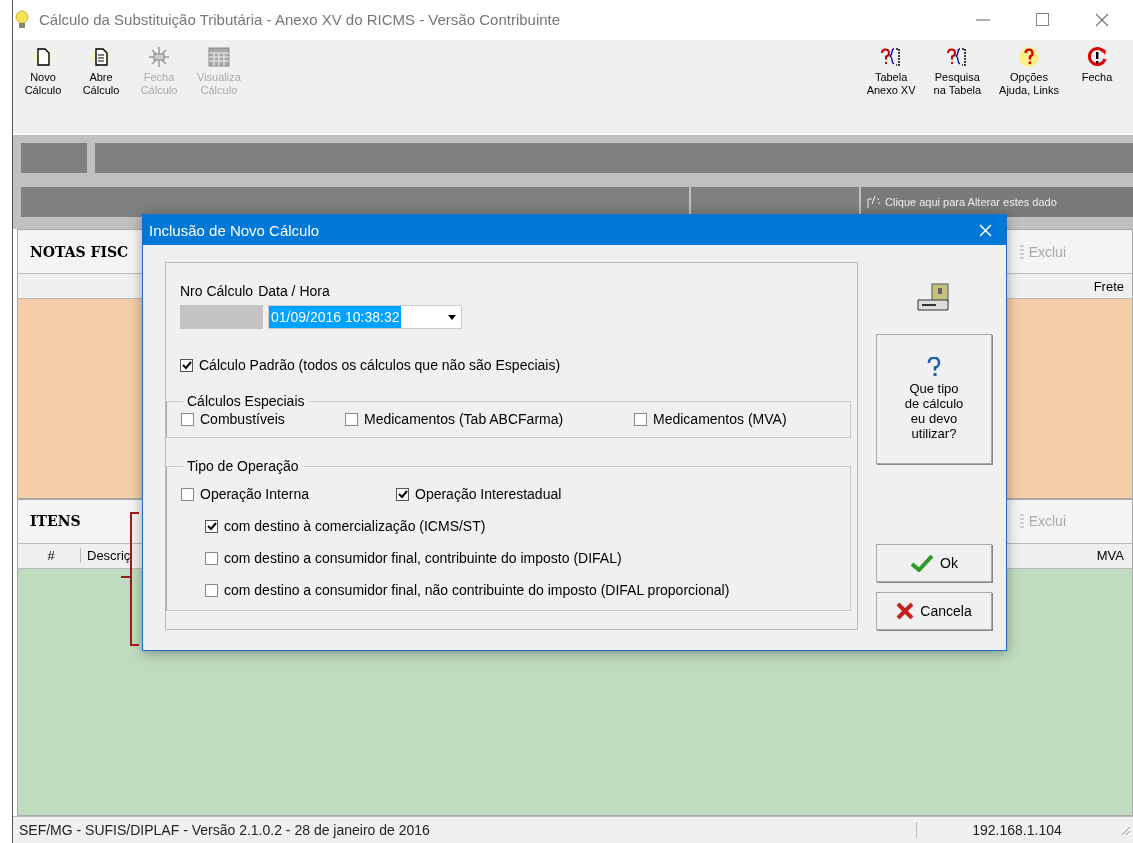 The height and width of the screenshot is (843, 1133). Describe the element at coordinates (423, 558) in the screenshot. I see `checkbox-label: com destino a consumidor final, contribuinte do imposto (DIFAL)` at that location.